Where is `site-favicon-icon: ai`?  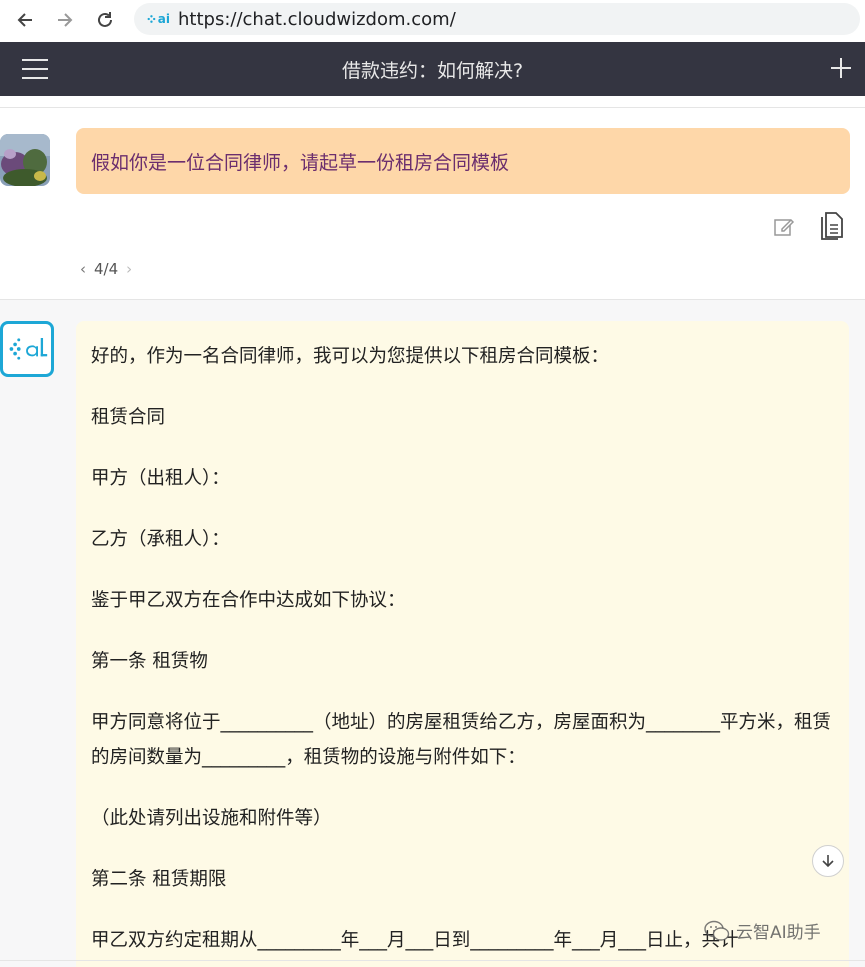
site-favicon-icon: ai is located at coordinates (158, 19).